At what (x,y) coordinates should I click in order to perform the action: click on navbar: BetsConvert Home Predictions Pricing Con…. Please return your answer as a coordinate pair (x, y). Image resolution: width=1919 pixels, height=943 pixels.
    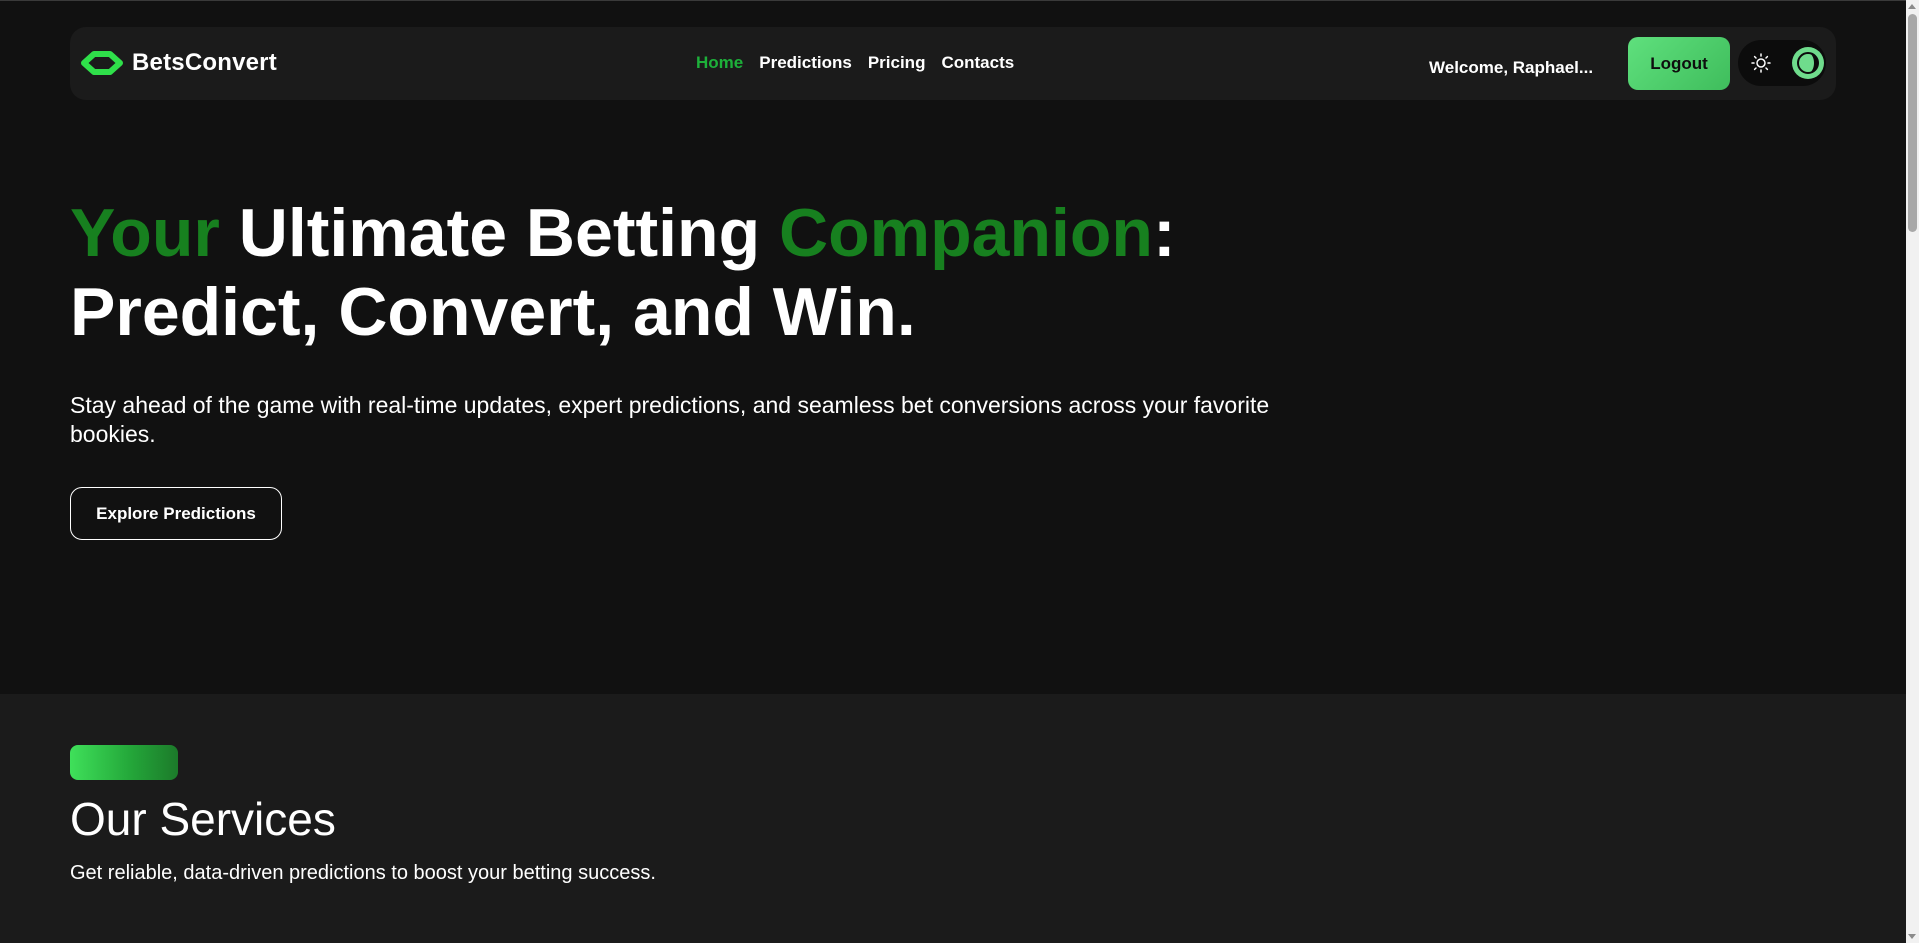
    Looking at the image, I should click on (953, 63).